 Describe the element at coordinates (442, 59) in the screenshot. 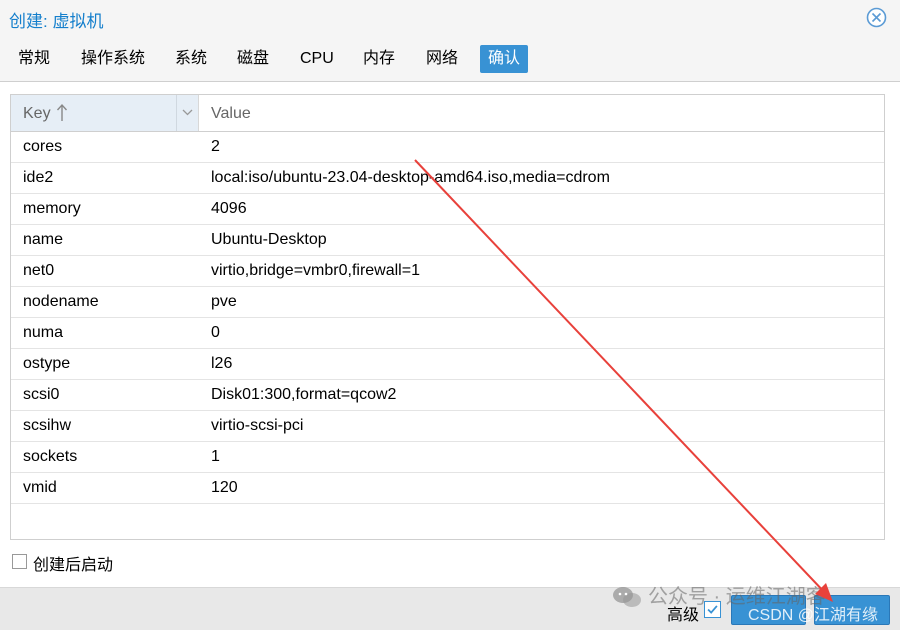

I see `tab-network: 网络` at that location.